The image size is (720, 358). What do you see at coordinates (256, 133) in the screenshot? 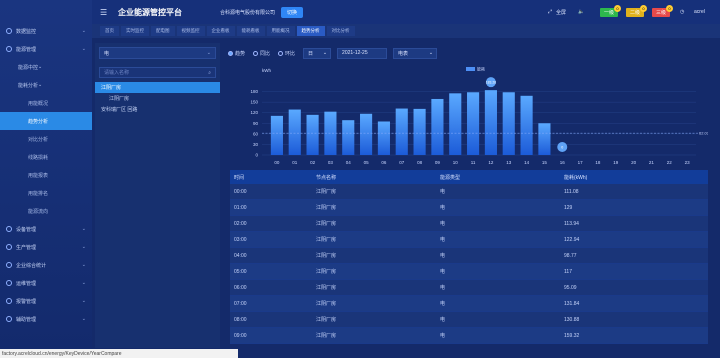
I see `y-tick-label: 60` at bounding box center [256, 133].